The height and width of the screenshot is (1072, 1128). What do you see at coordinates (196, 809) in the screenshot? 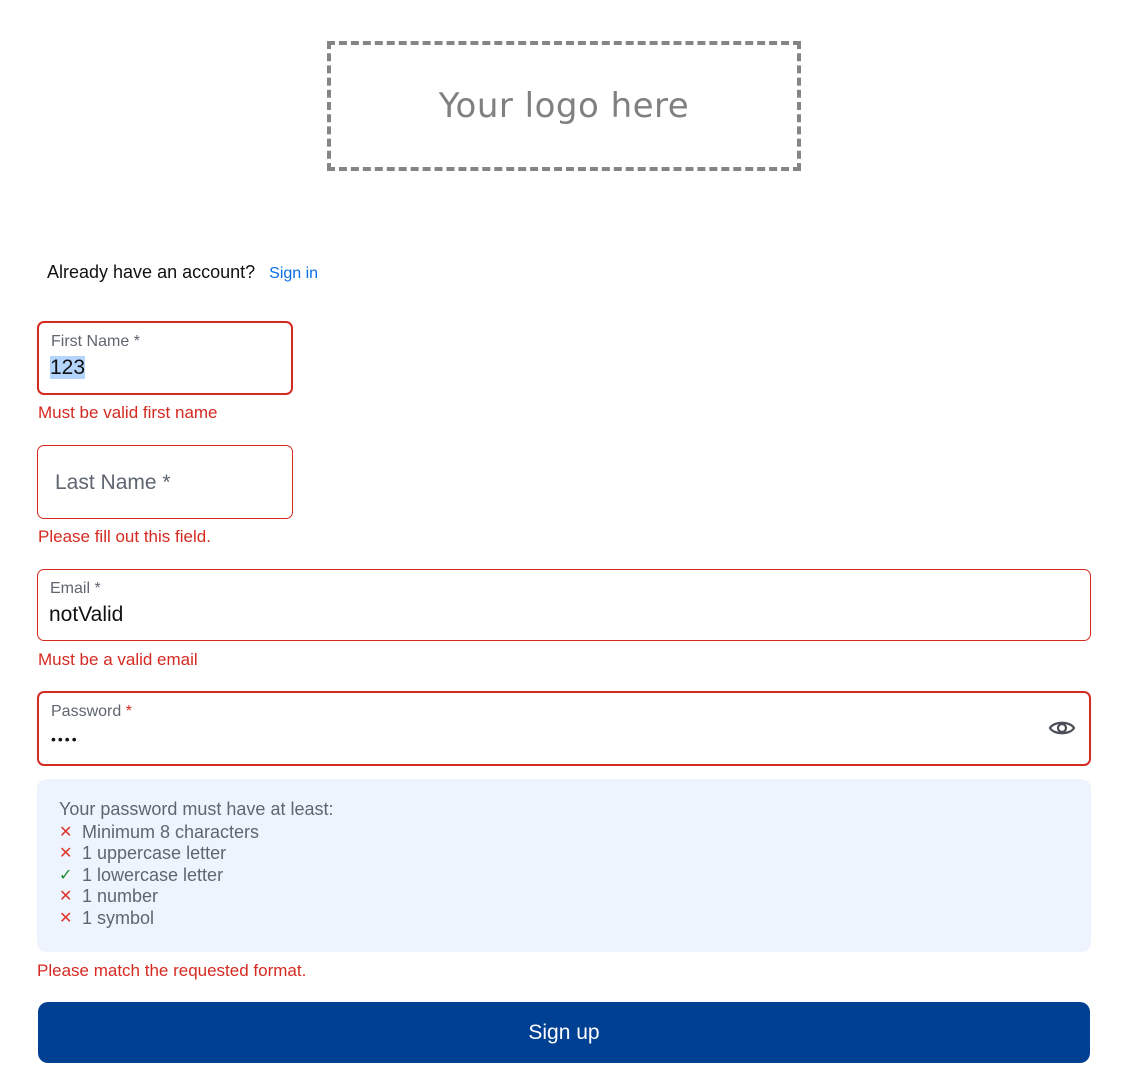
I see `password-requirements-title: Your password must have at least:` at bounding box center [196, 809].